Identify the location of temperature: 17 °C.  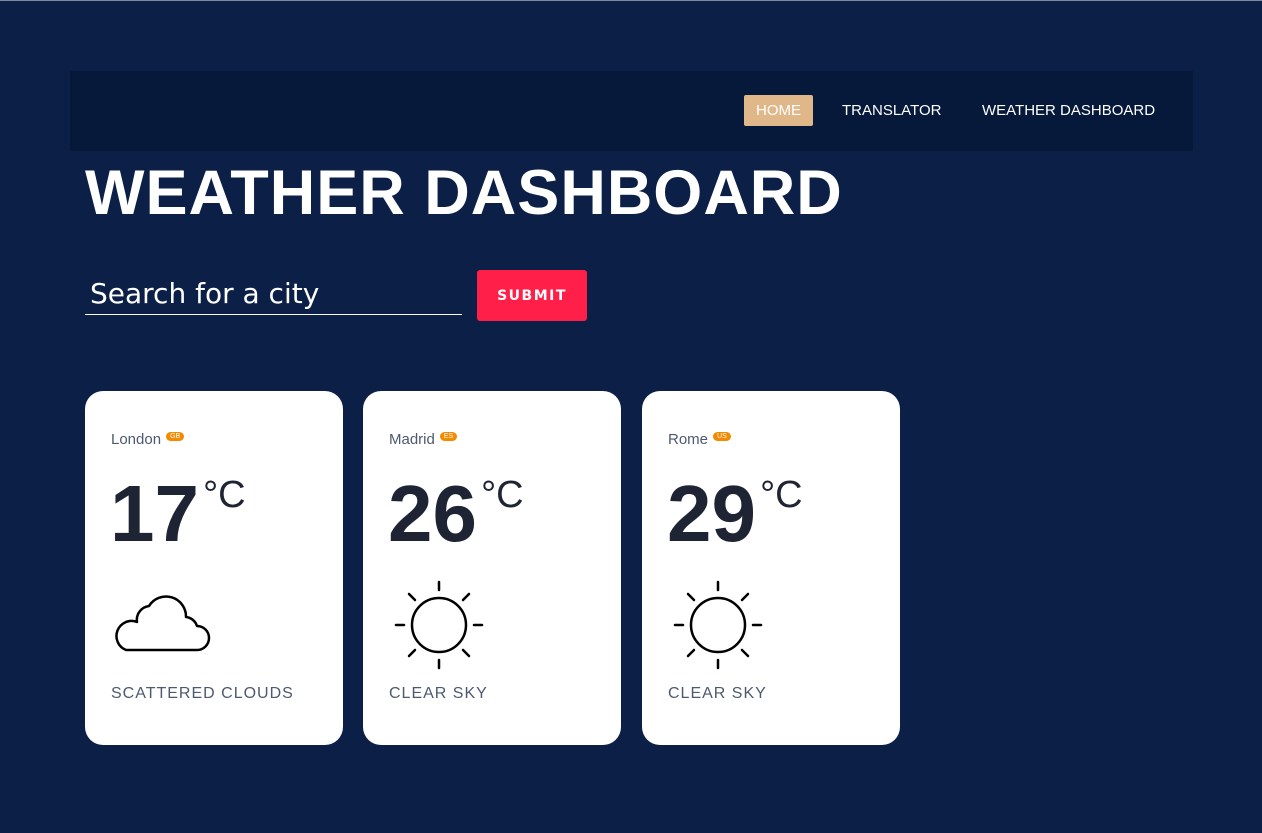
(178, 514).